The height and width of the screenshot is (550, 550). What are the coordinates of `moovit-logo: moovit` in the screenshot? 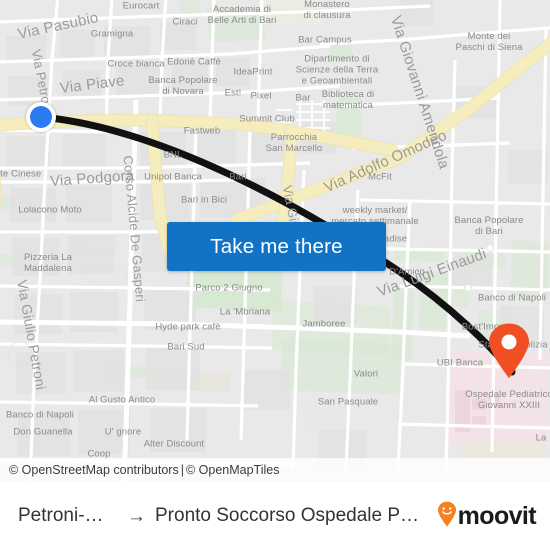 It's located at (487, 516).